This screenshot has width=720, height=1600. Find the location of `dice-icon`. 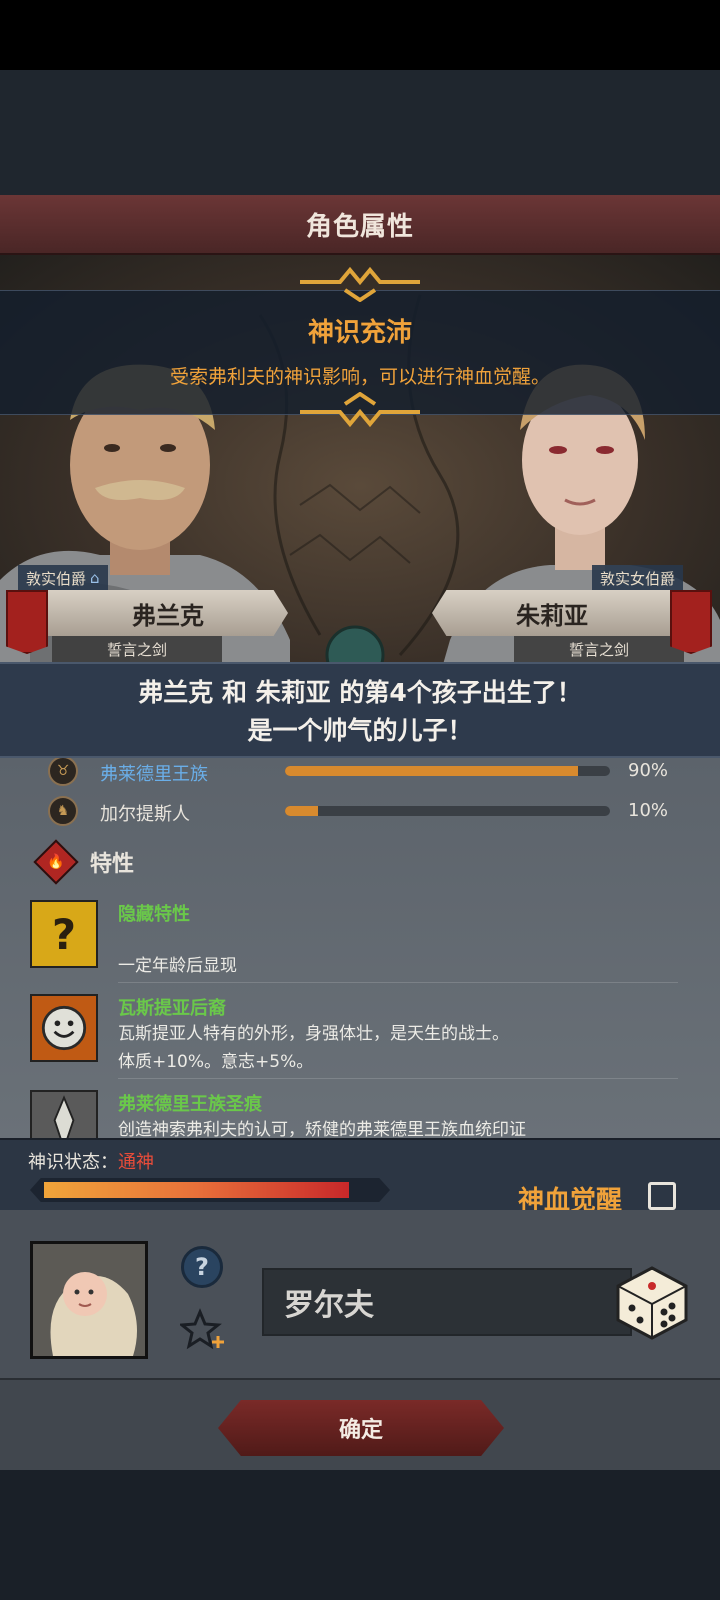

dice-icon is located at coordinates (652, 1302).